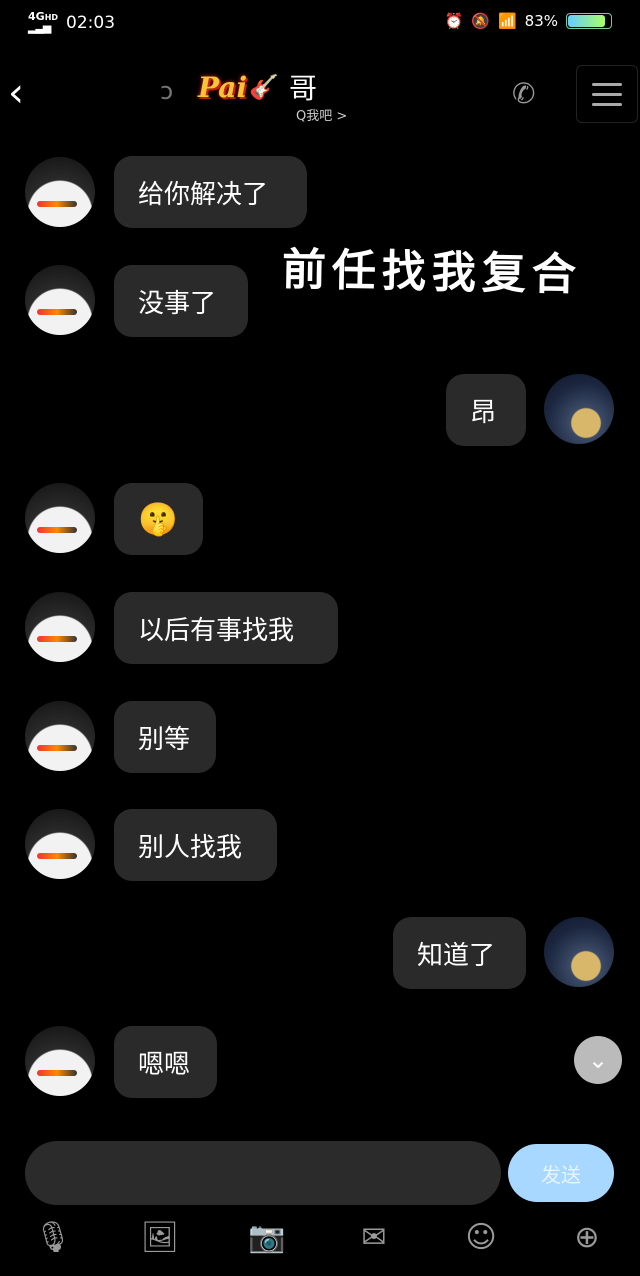  I want to click on chat-header: ‹ ↄ Pai 🎸 哥 Q我吧 > ✆, so click(320, 95).